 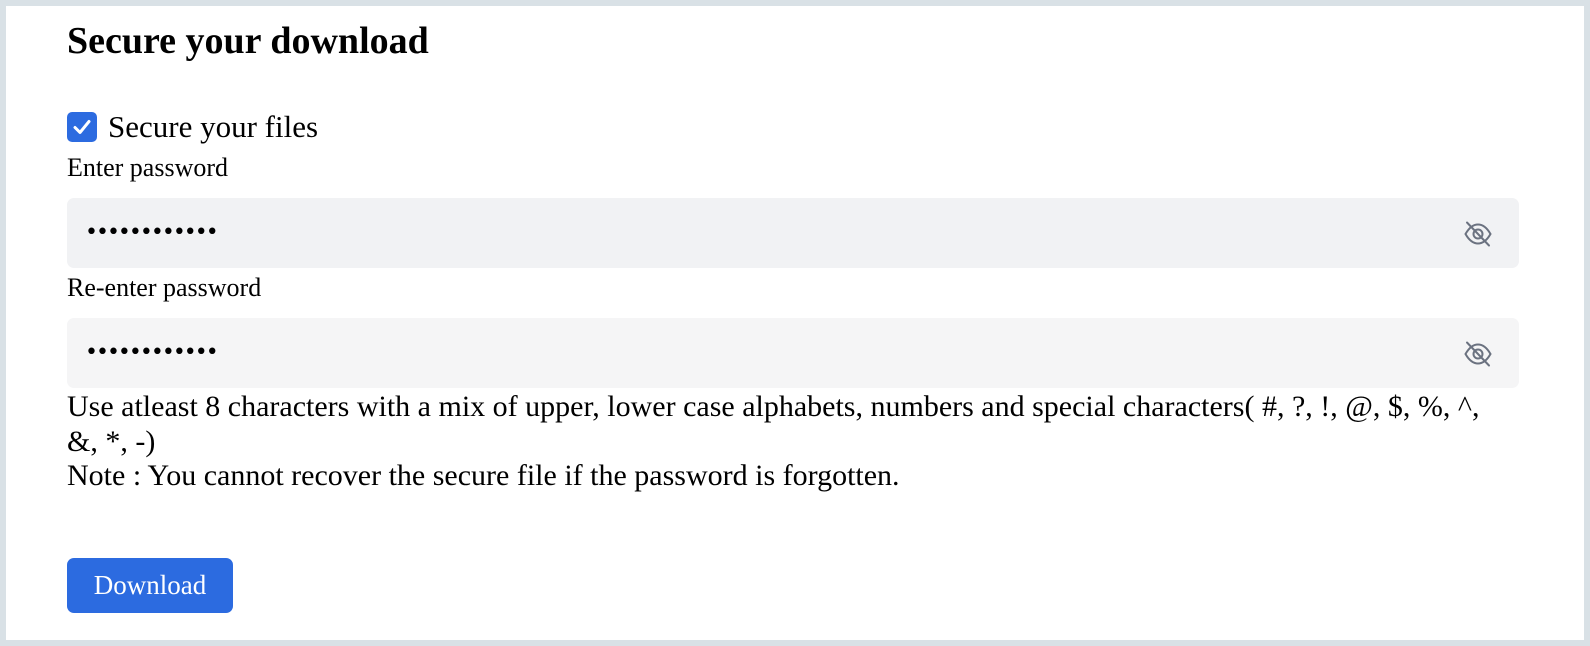 I want to click on toggle-password-visibility-button, so click(x=1478, y=234).